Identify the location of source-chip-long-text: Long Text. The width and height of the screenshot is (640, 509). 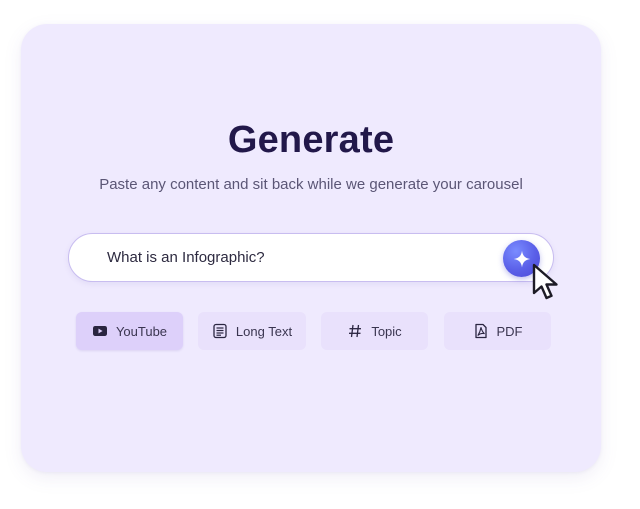
(252, 331).